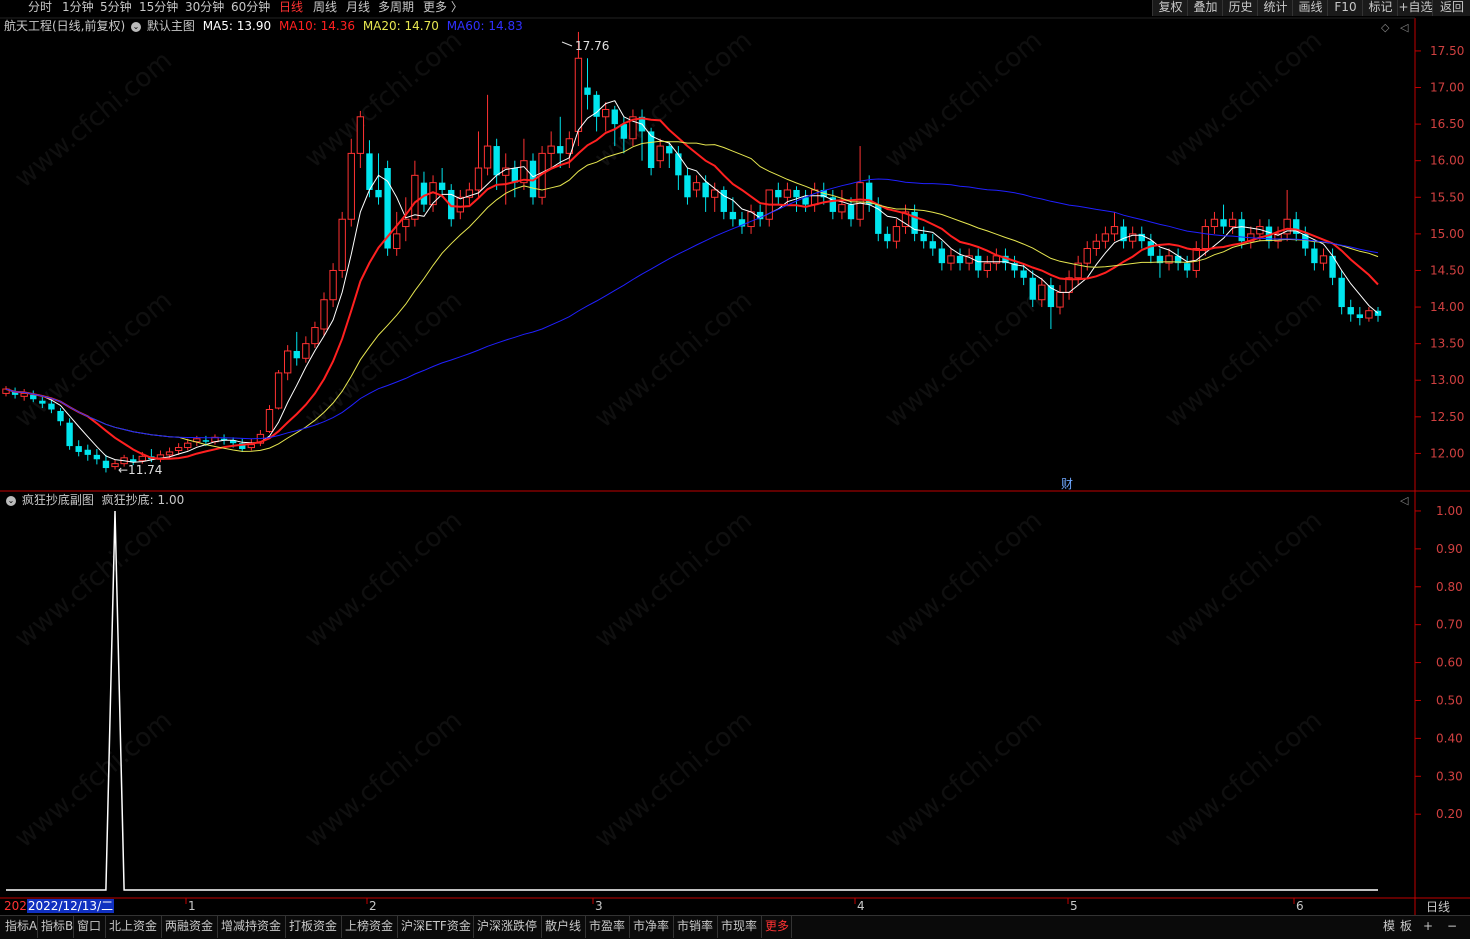  What do you see at coordinates (1404, 500) in the screenshot?
I see `sub-collapse-icon: ◁` at bounding box center [1404, 500].